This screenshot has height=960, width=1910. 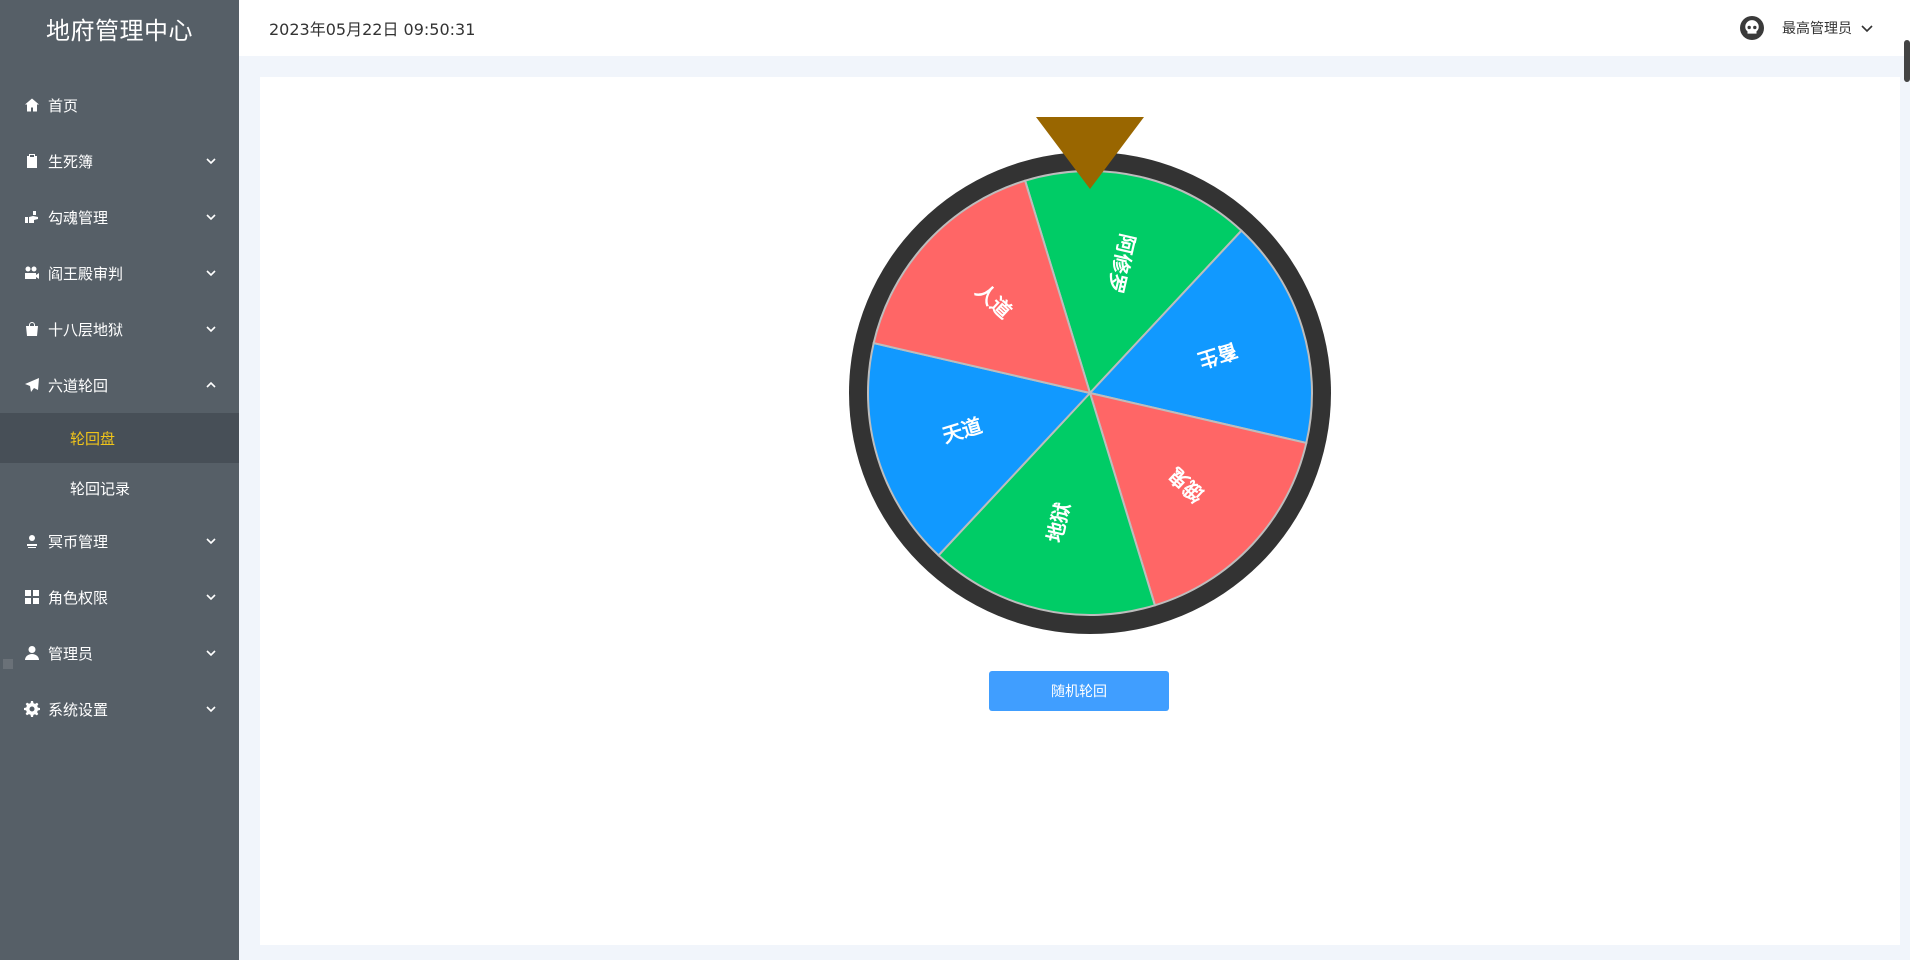 I want to click on sidebar-item-administrators: 管理员, so click(x=119, y=653).